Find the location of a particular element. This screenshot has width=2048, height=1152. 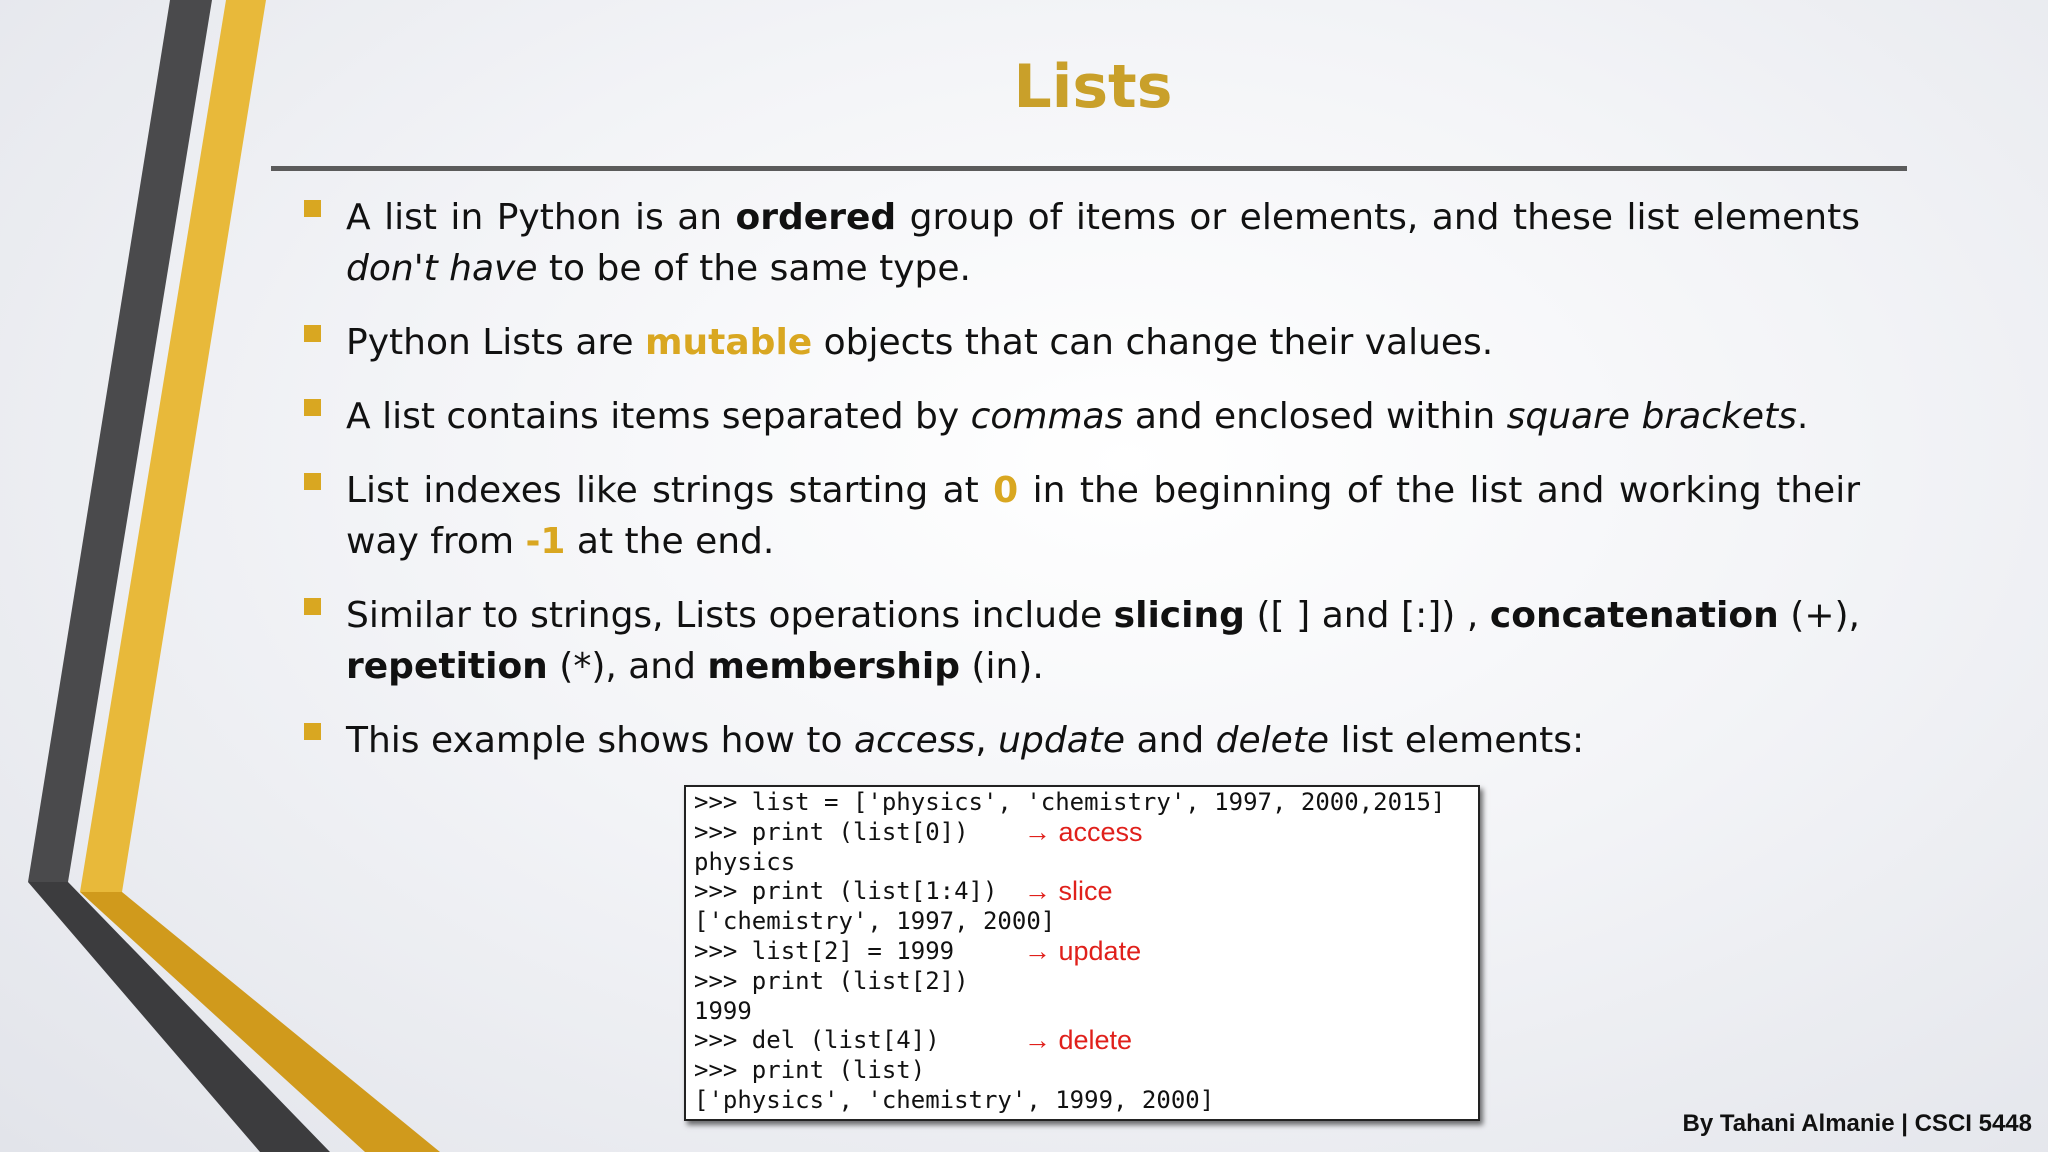

code-annotation: → update is located at coordinates (1083, 950).